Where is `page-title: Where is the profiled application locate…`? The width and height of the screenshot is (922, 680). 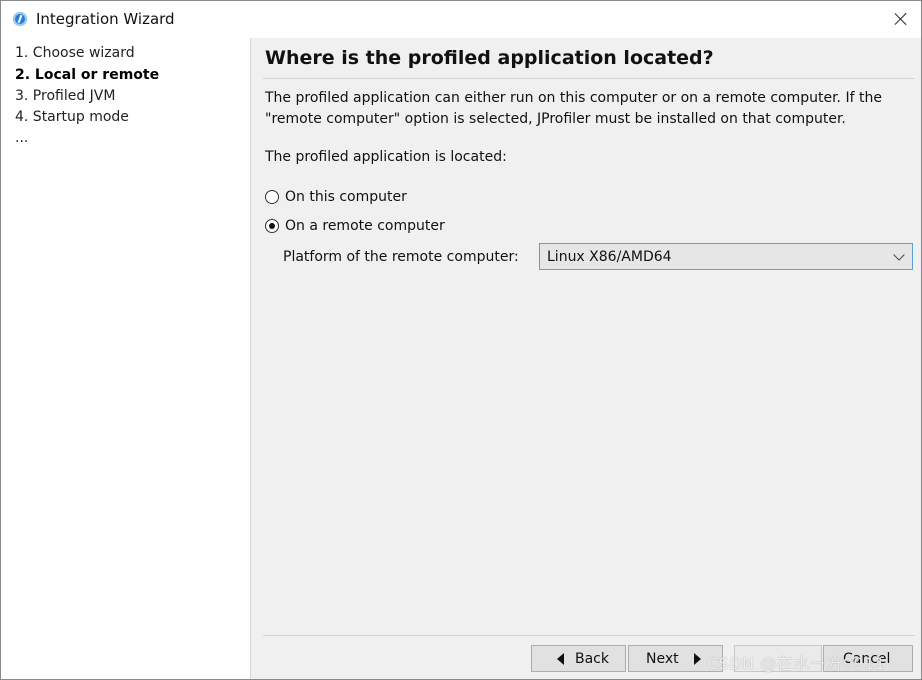
page-title: Where is the profiled application locate… is located at coordinates (489, 58).